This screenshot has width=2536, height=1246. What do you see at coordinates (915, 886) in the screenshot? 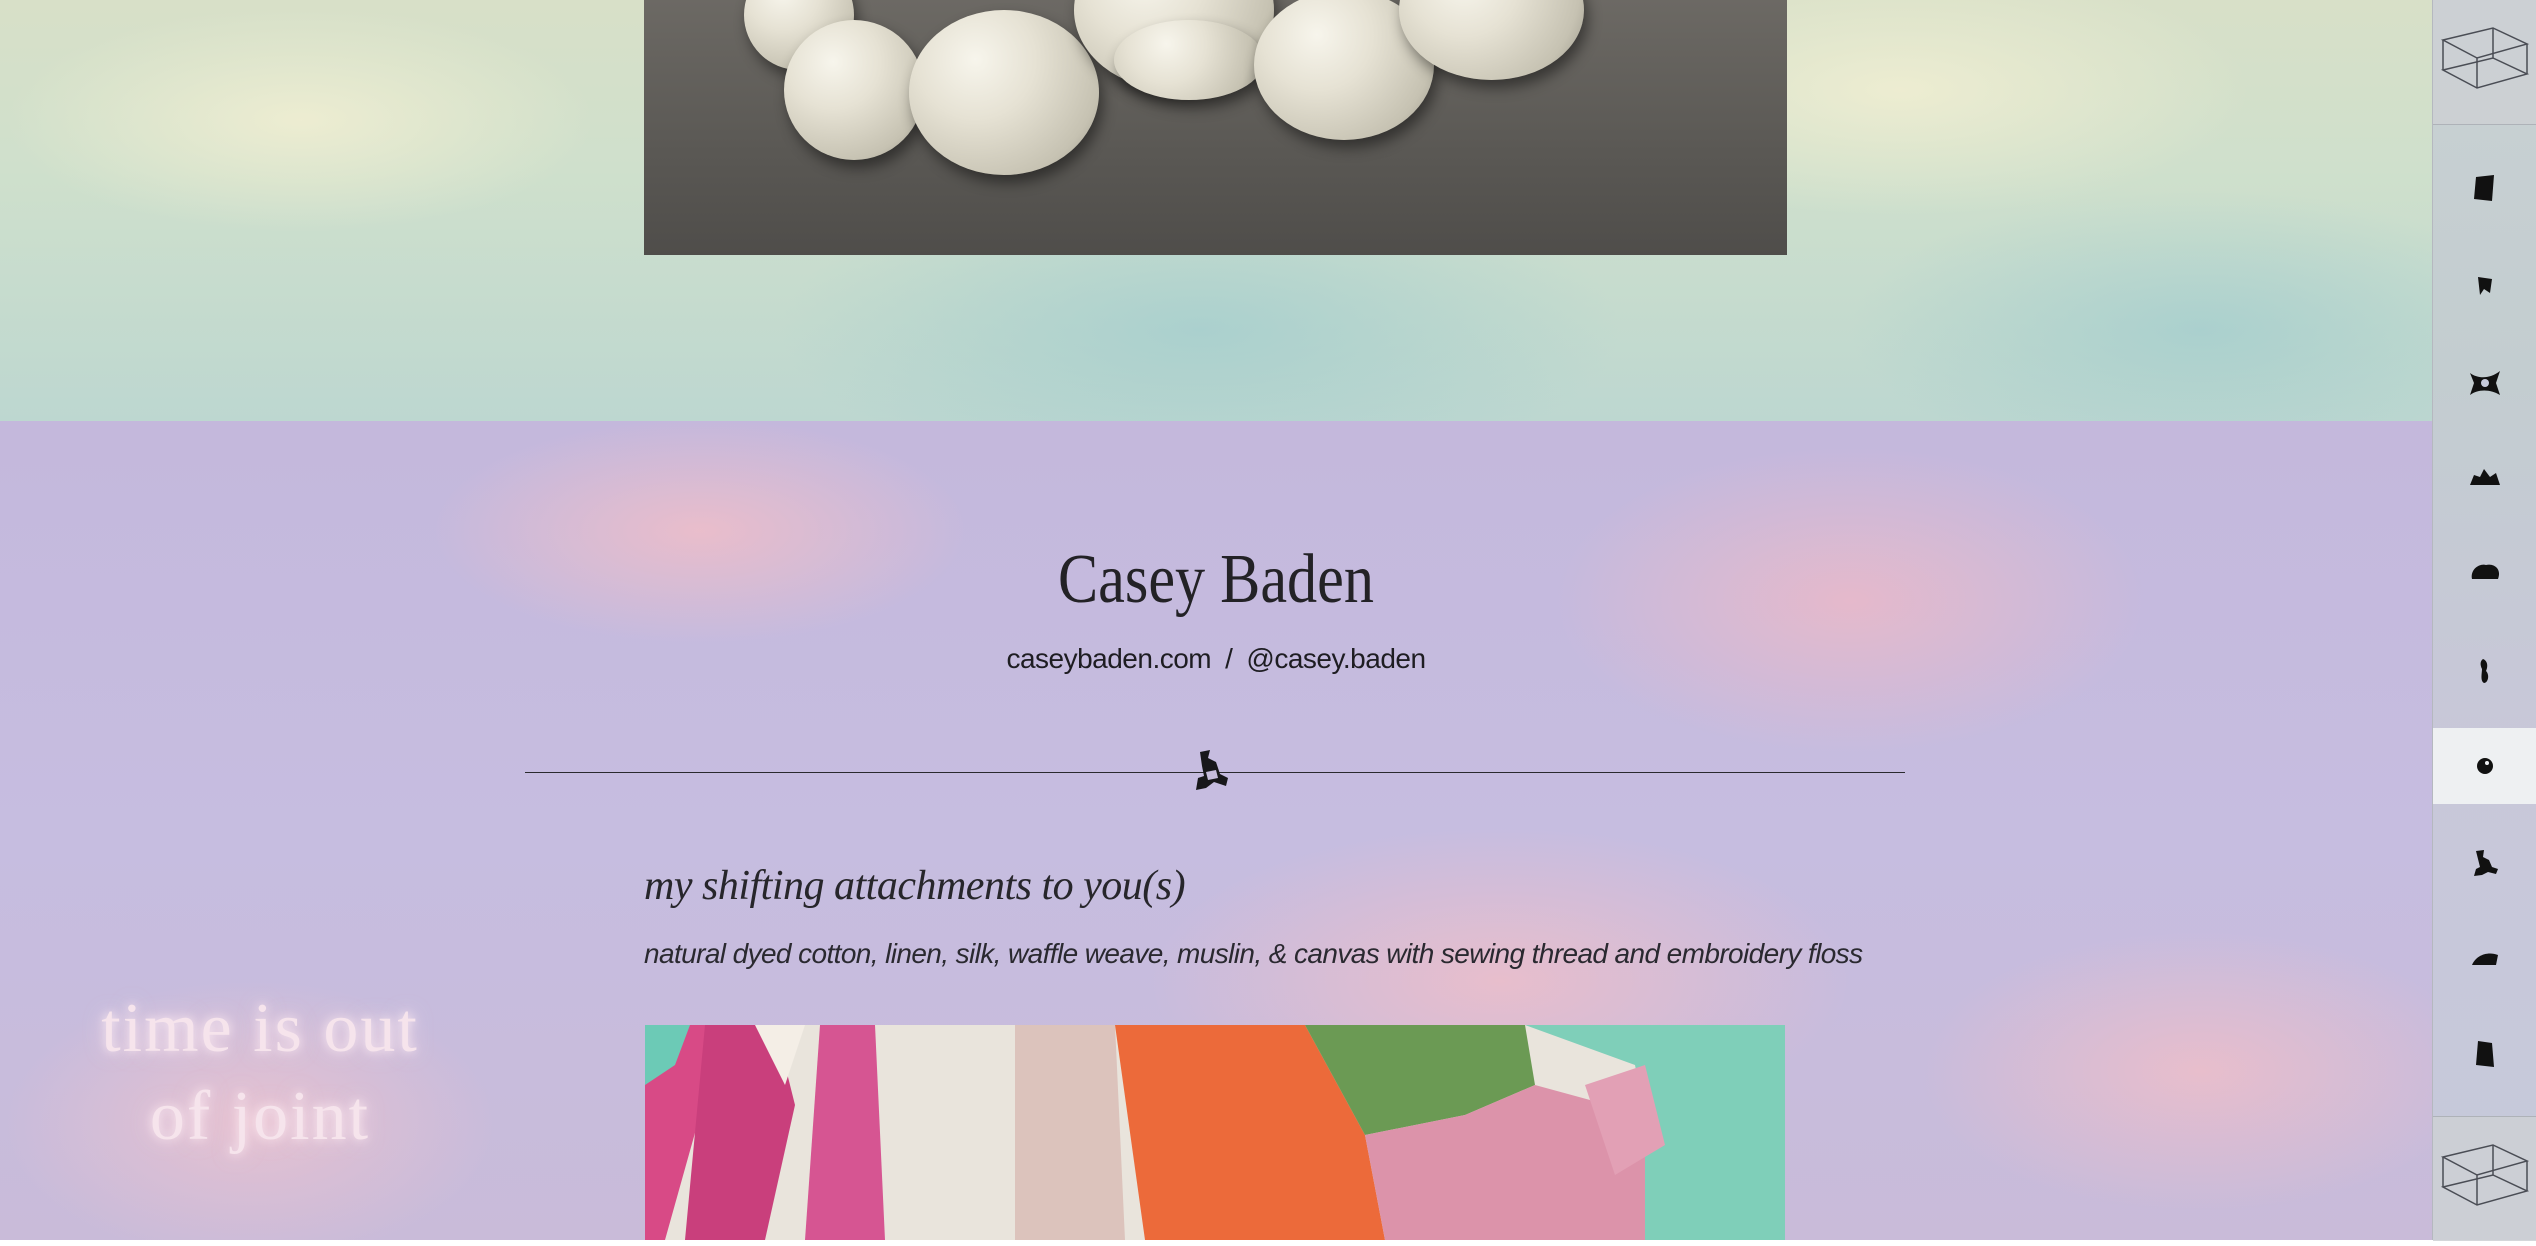
I see `work-title: my shifting attachments to you(s)` at bounding box center [915, 886].